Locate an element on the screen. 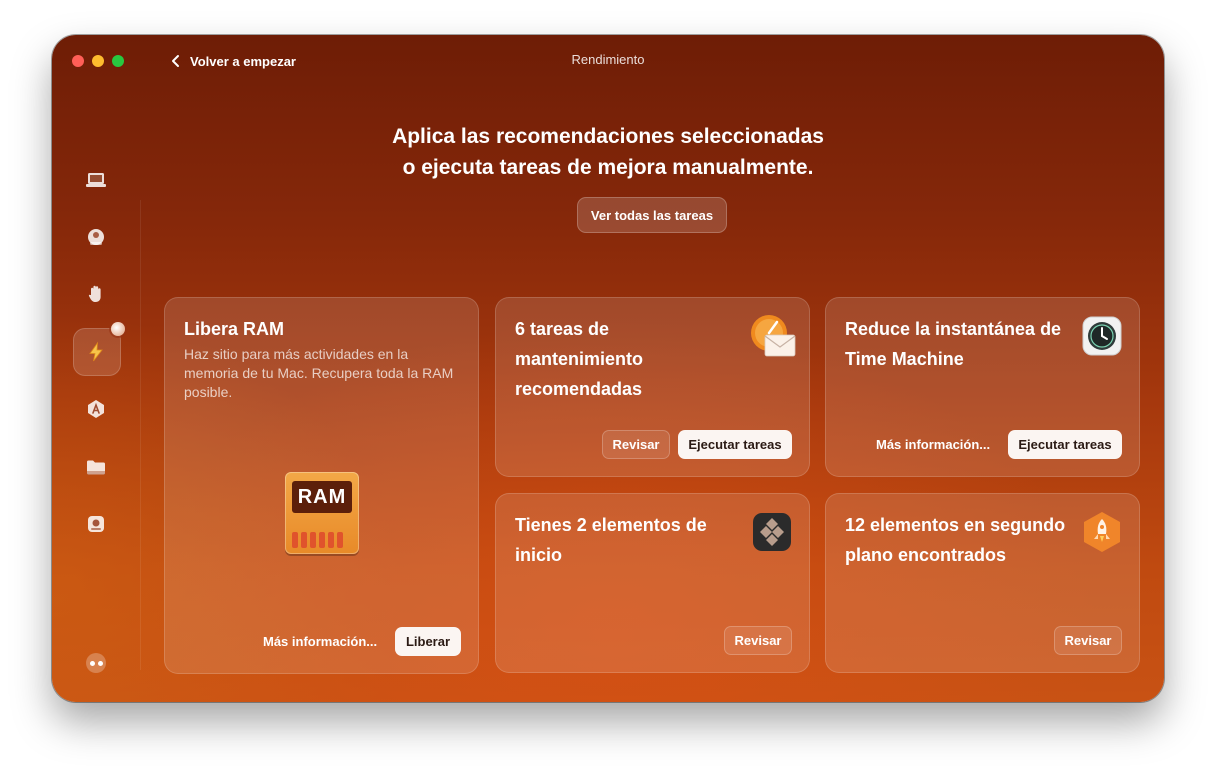 The image size is (1216, 771). disk-icon is located at coordinates (96, 524).